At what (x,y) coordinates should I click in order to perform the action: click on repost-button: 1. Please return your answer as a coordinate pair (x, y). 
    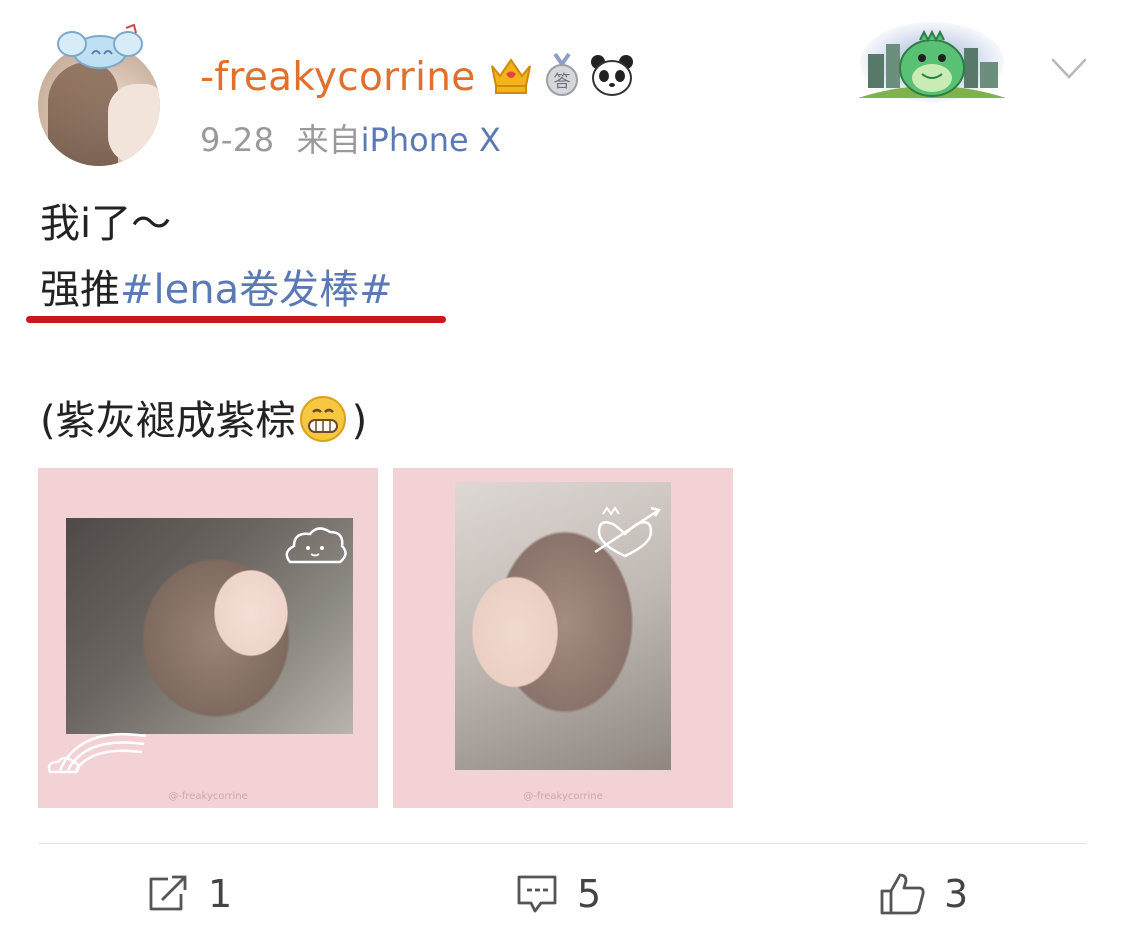
    Looking at the image, I should click on (189, 894).